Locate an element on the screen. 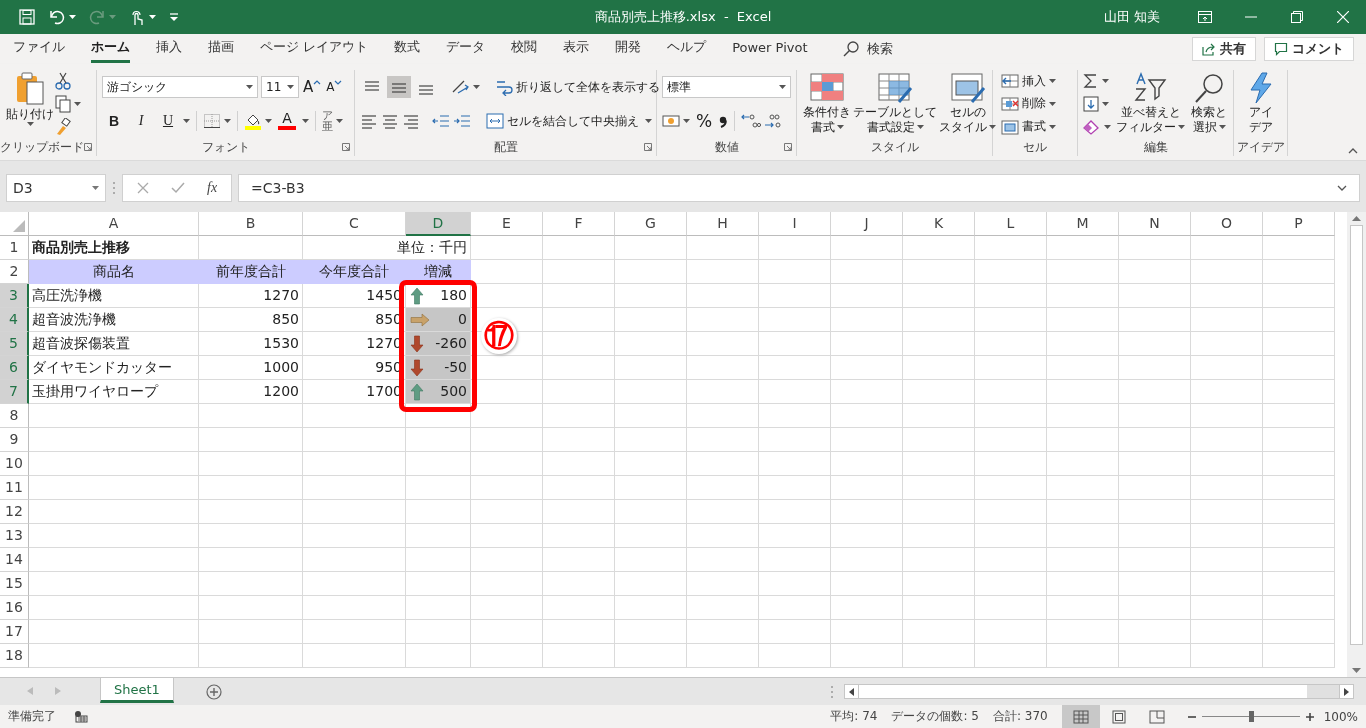  column-header: C is located at coordinates (354, 224).